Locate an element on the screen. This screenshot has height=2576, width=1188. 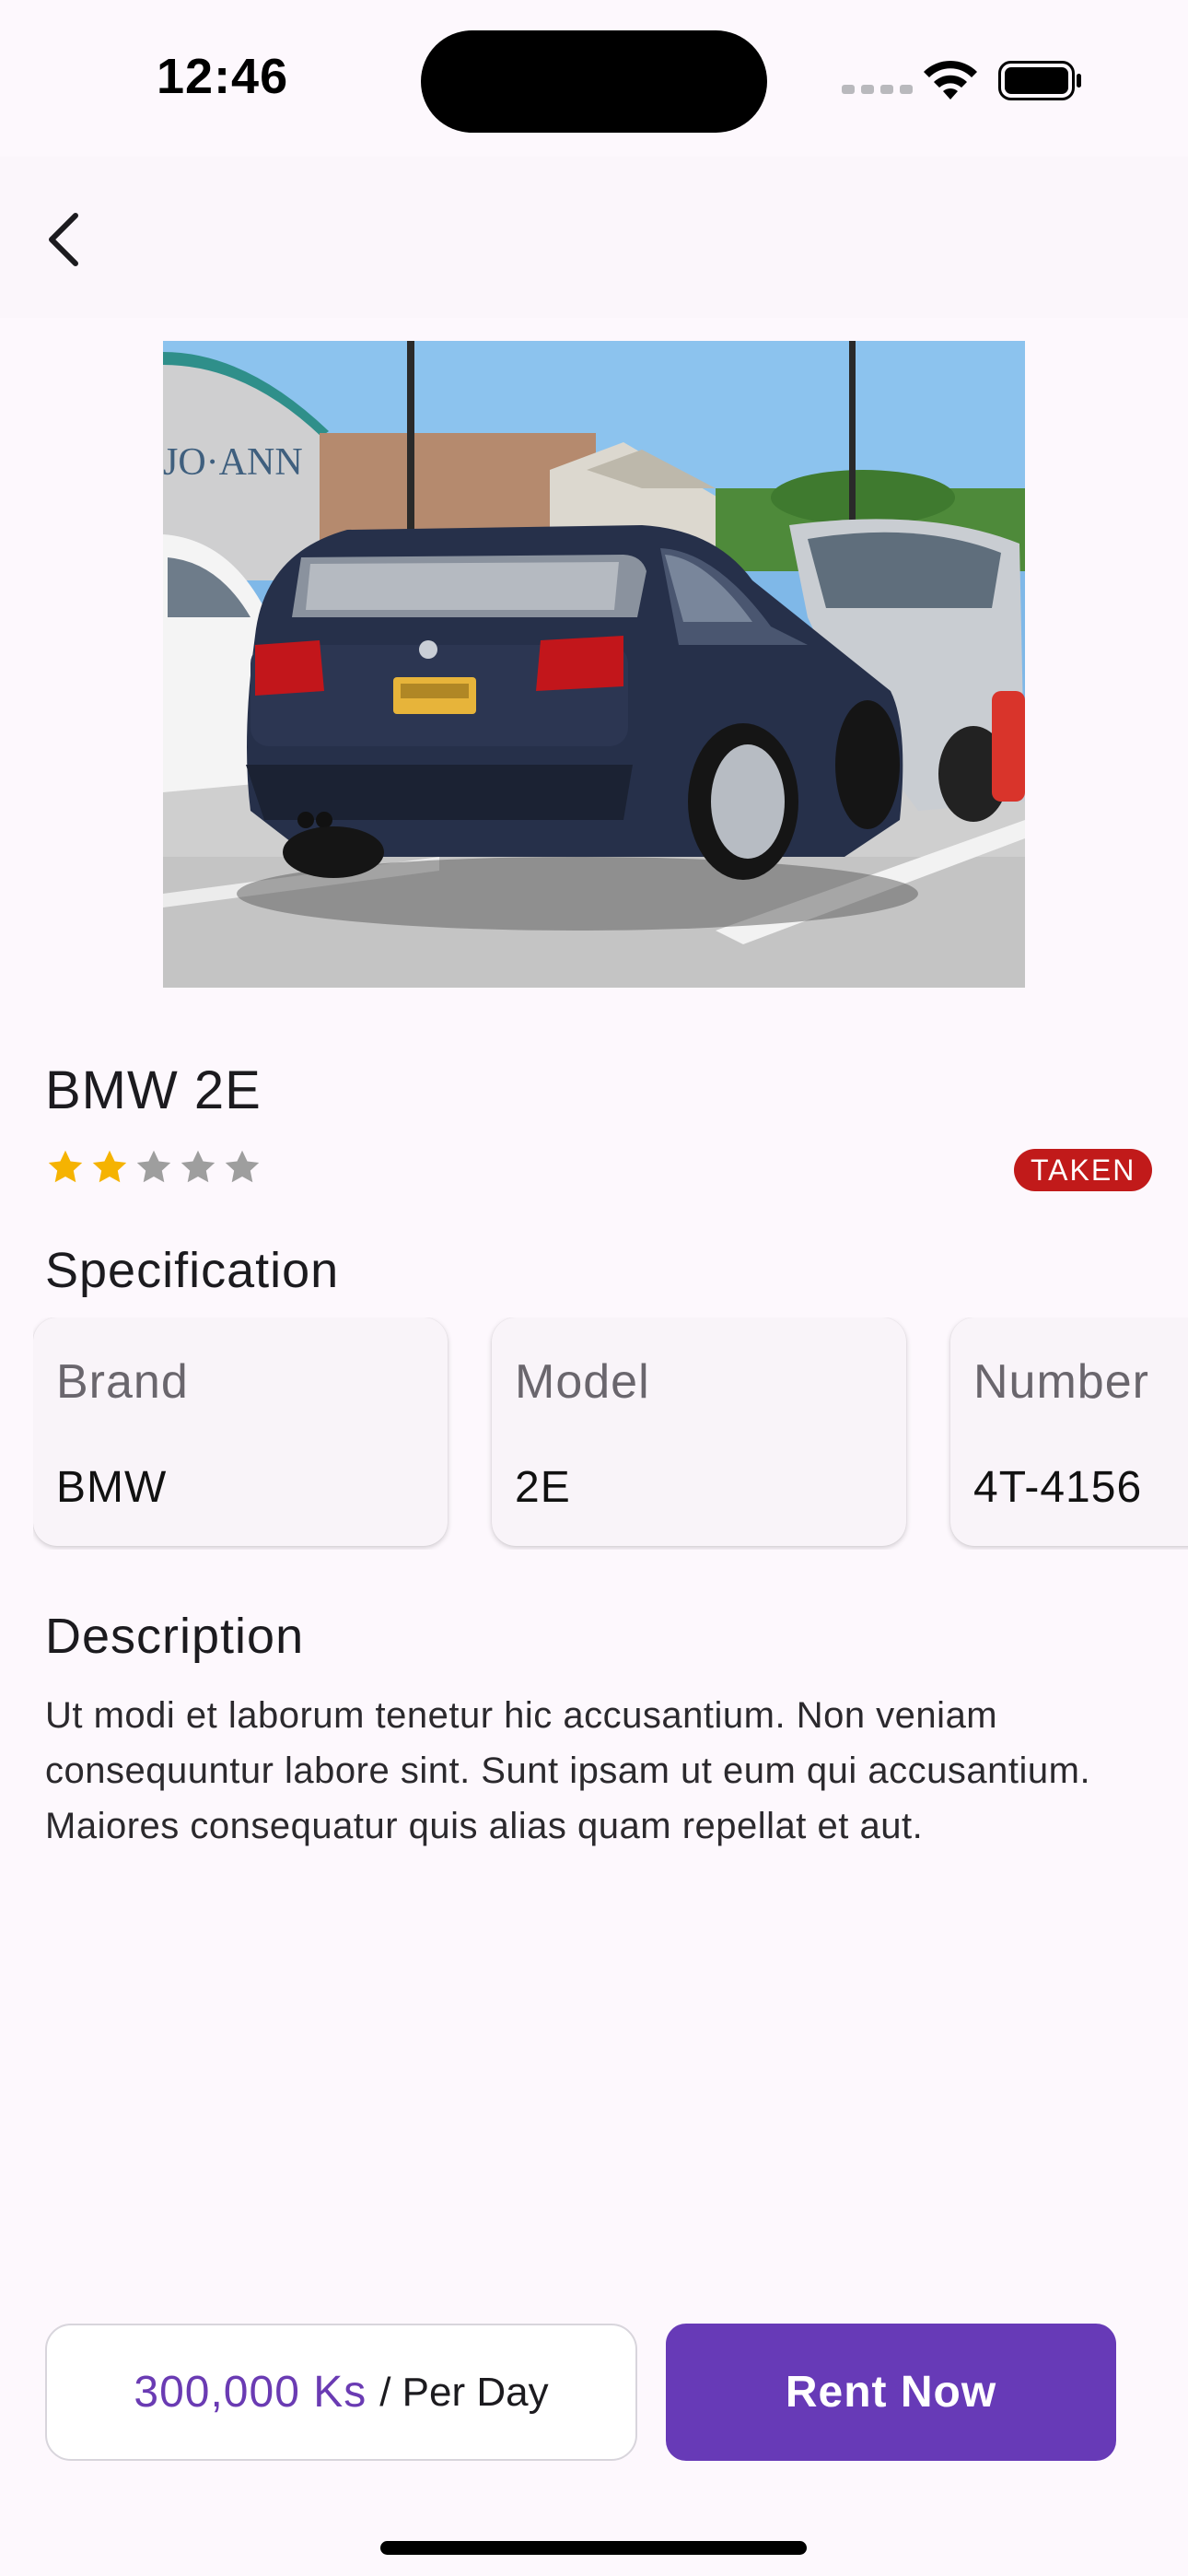
back-button is located at coordinates (64, 239).